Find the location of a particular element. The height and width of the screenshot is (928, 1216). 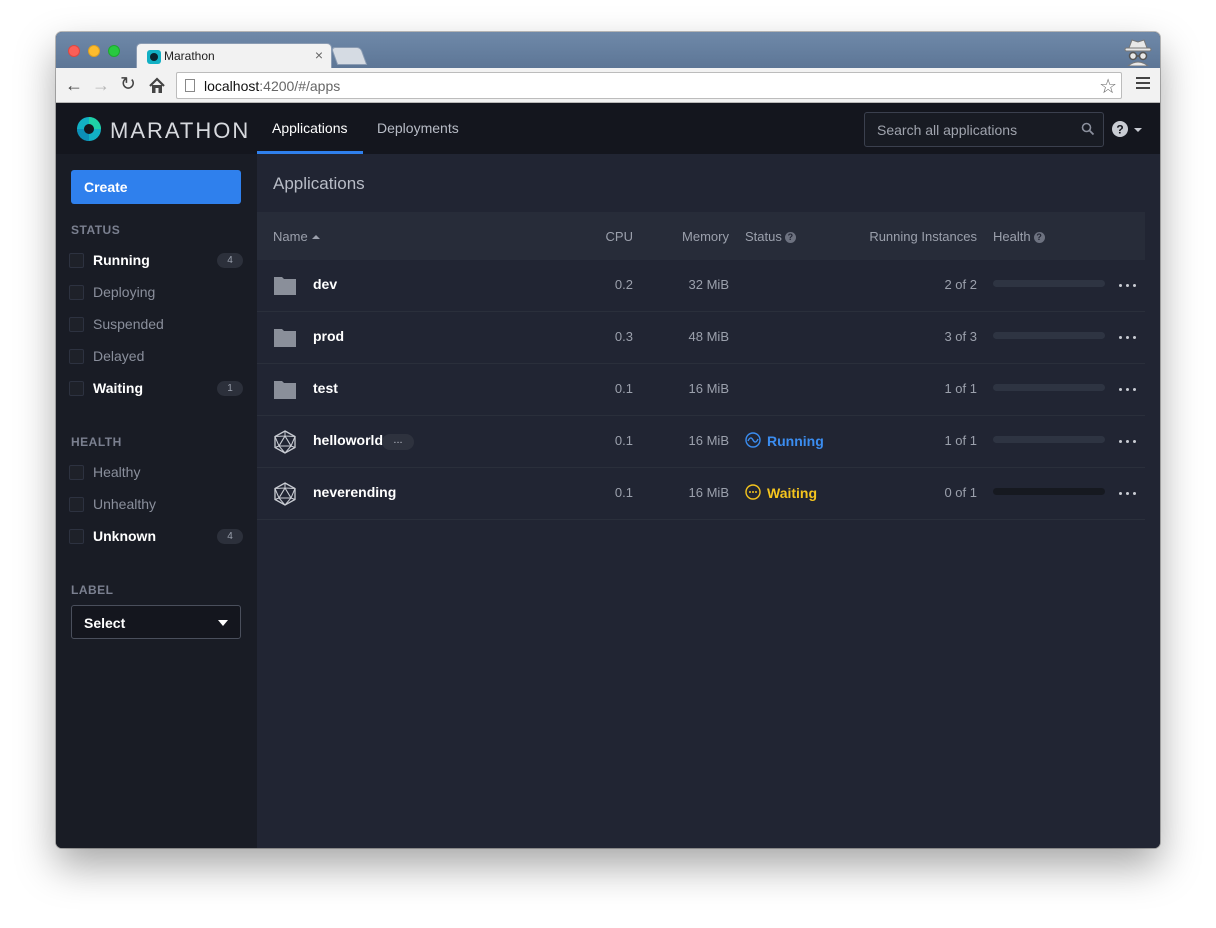

running-status-icon is located at coordinates (753, 440).